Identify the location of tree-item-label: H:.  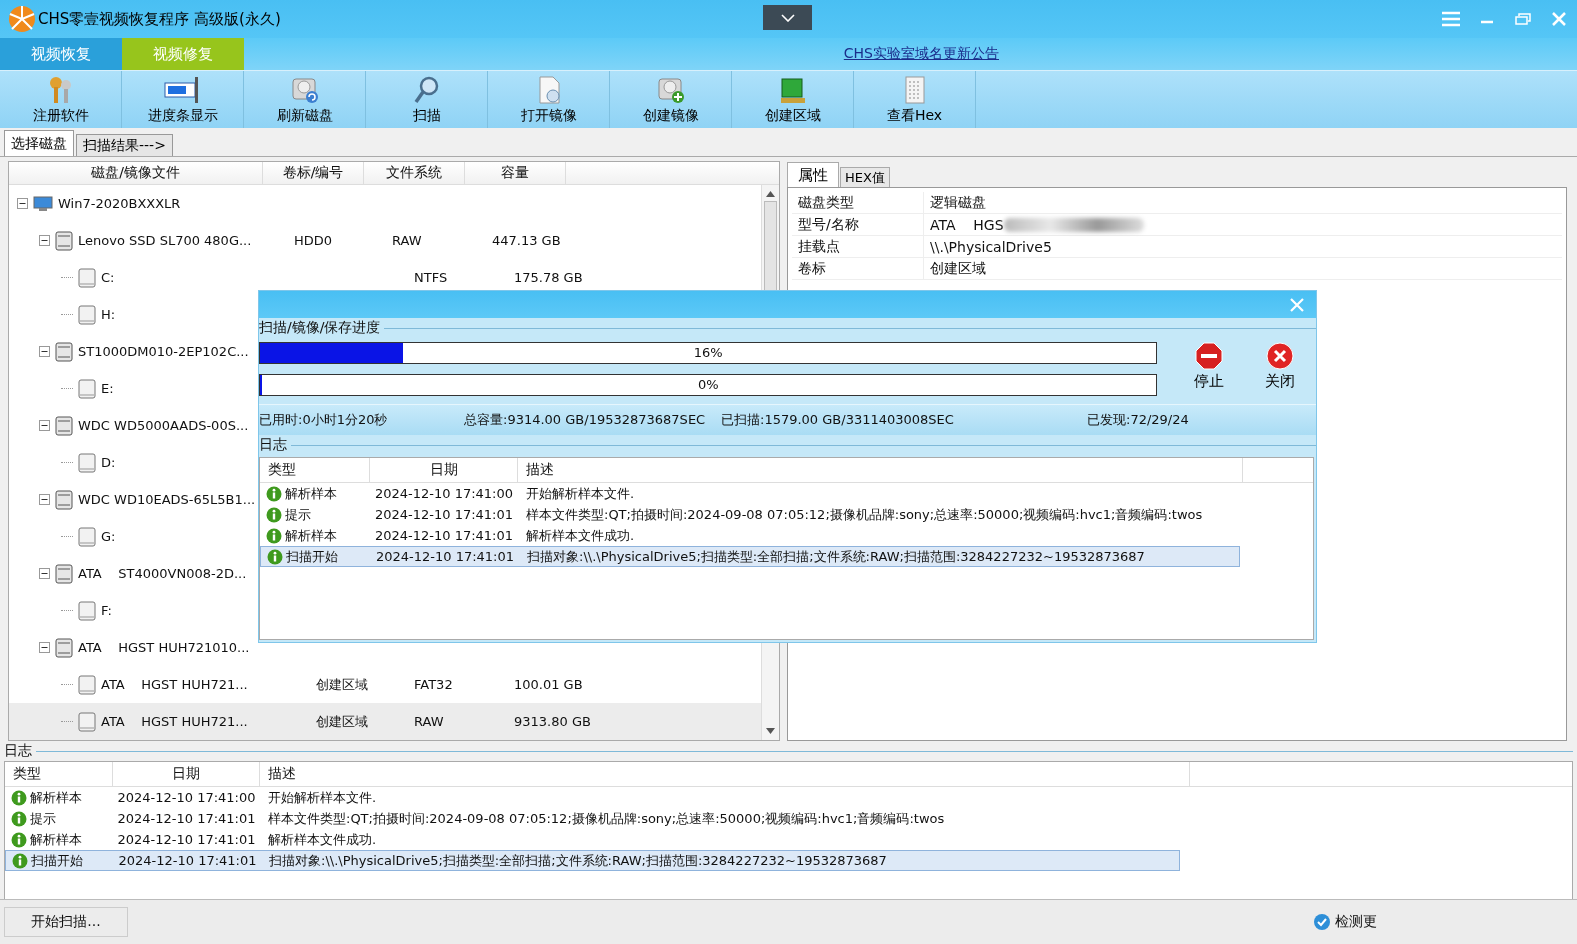
(108, 314).